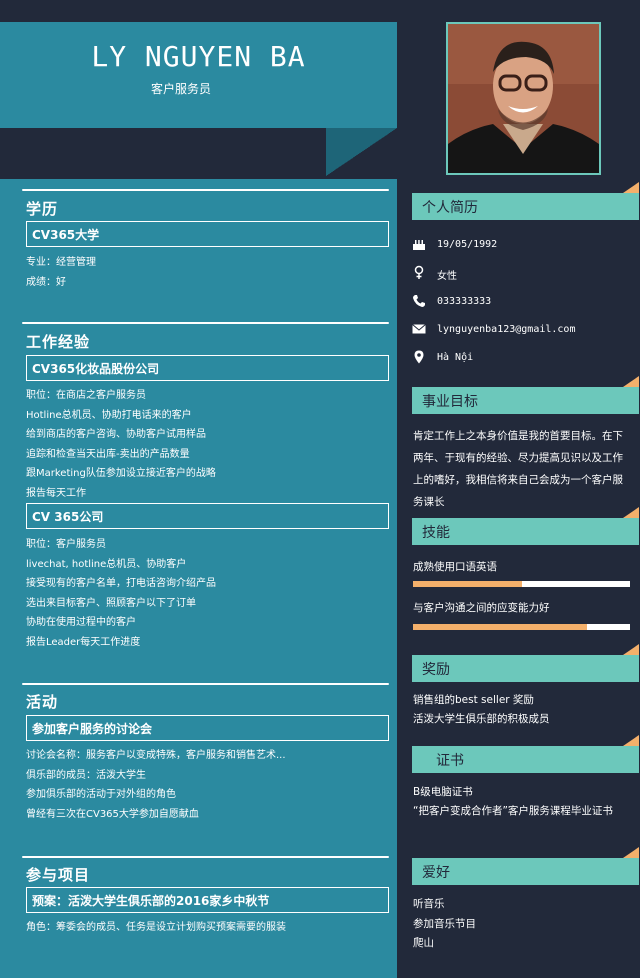 The height and width of the screenshot is (978, 640). Describe the element at coordinates (481, 719) in the screenshot. I see `award-item: 活泼大学生俱乐部的积极成员` at that location.